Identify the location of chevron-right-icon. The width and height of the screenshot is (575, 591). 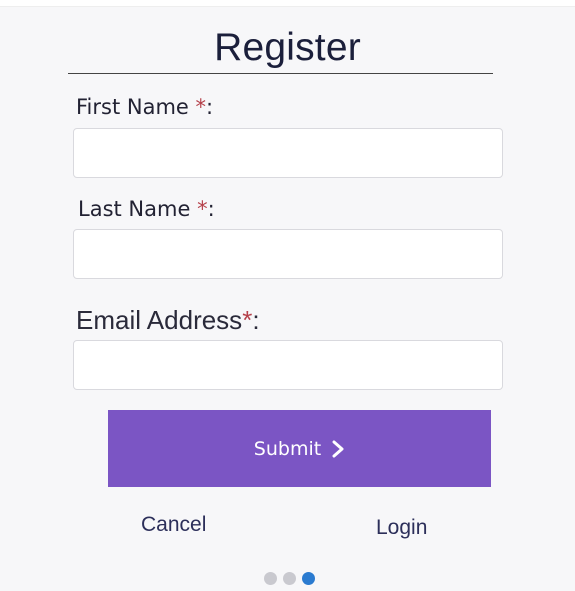
(338, 449).